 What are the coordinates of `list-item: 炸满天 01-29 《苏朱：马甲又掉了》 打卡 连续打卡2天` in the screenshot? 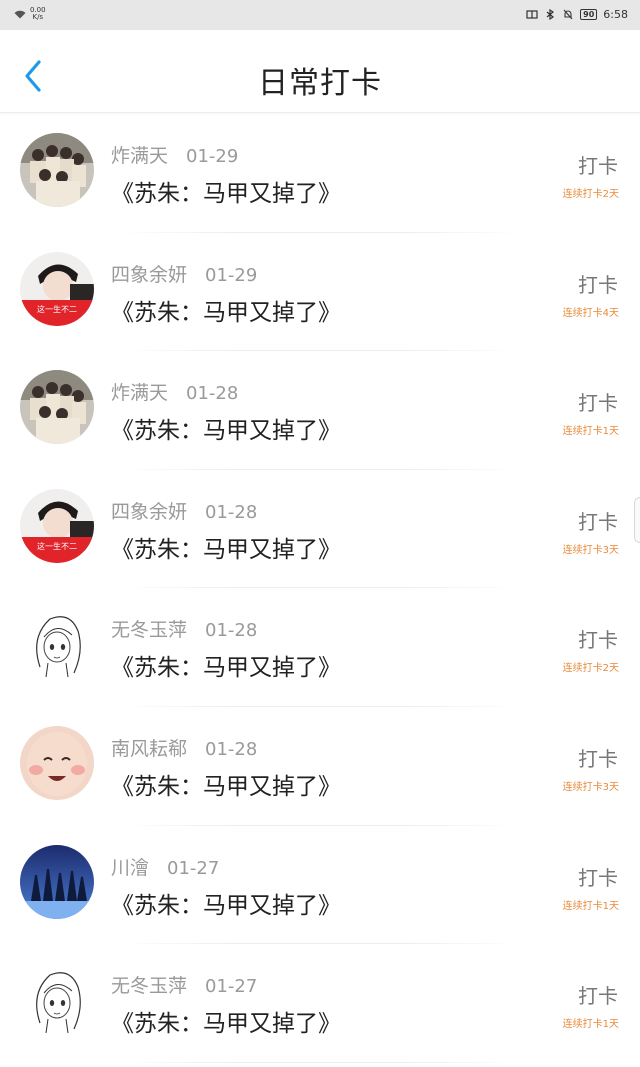 It's located at (320, 173).